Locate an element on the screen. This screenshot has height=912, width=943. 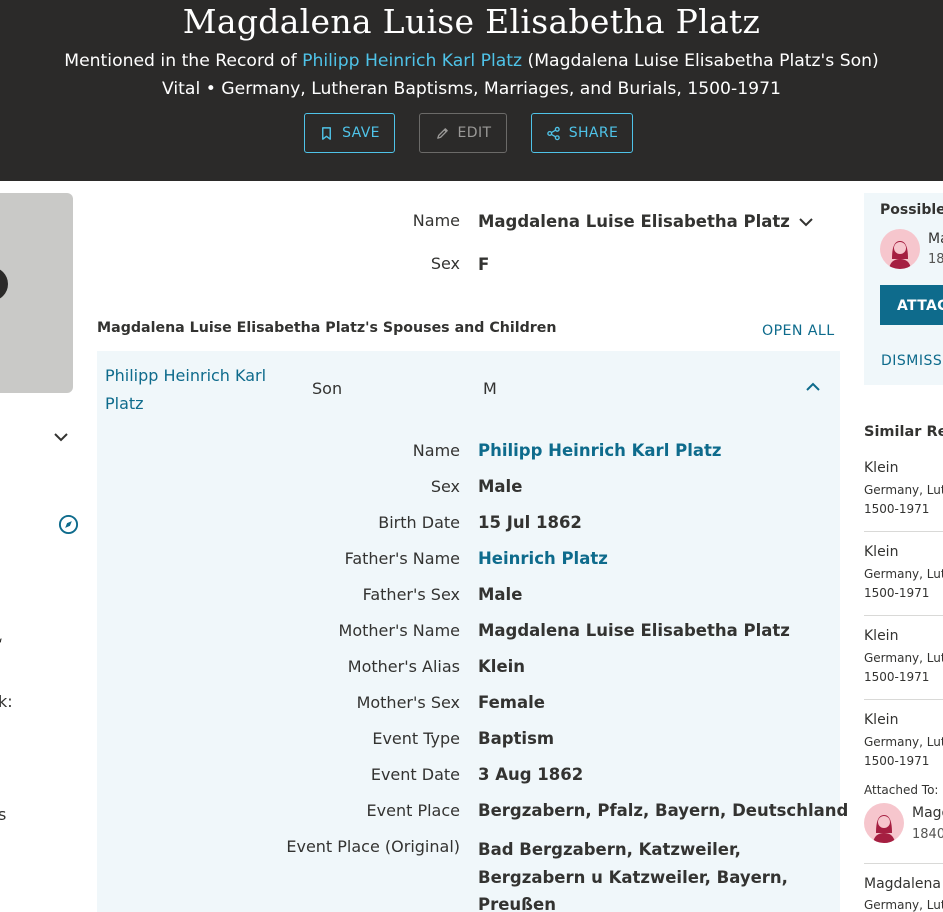
relative-sex: M is located at coordinates (490, 388).